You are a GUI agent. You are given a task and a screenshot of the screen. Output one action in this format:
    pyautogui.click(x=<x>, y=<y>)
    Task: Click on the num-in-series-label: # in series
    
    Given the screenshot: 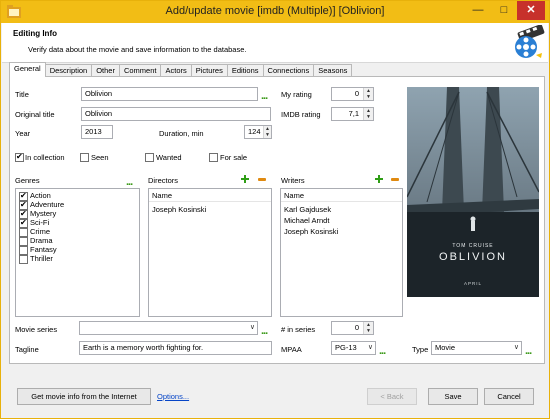 What is the action you would take?
    pyautogui.click(x=298, y=329)
    